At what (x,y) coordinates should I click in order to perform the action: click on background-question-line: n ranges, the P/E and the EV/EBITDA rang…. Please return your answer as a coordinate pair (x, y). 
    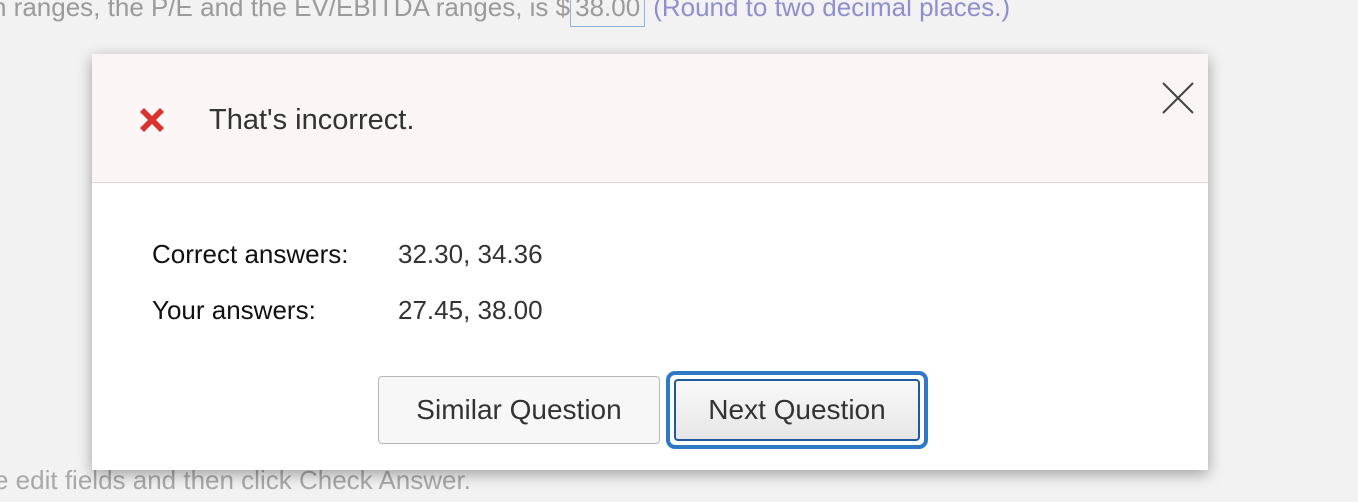
    Looking at the image, I should click on (505, 13).